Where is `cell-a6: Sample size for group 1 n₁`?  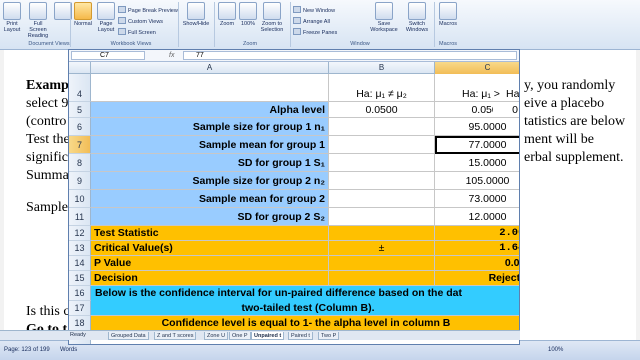
cell-a6: Sample size for group 1 n₁ is located at coordinates (210, 127).